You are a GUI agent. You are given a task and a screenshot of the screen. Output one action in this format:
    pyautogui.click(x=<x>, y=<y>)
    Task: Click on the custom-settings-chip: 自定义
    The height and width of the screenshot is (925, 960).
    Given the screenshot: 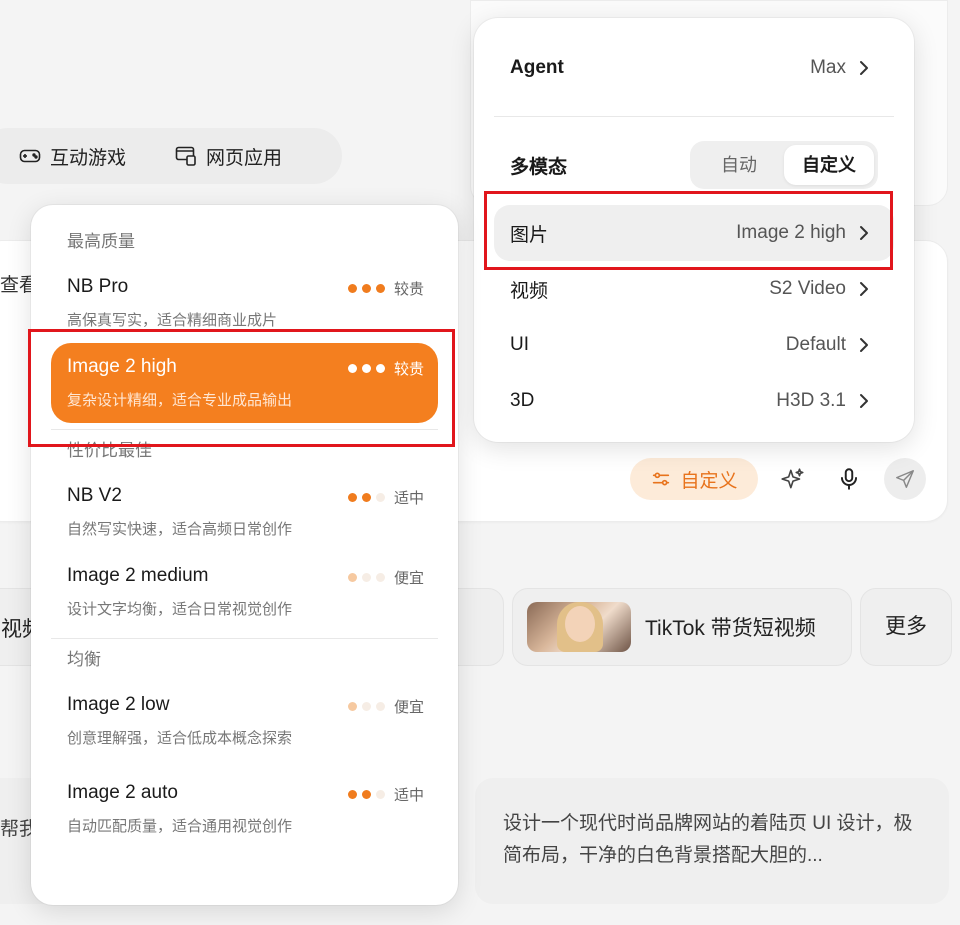 What is the action you would take?
    pyautogui.click(x=694, y=479)
    